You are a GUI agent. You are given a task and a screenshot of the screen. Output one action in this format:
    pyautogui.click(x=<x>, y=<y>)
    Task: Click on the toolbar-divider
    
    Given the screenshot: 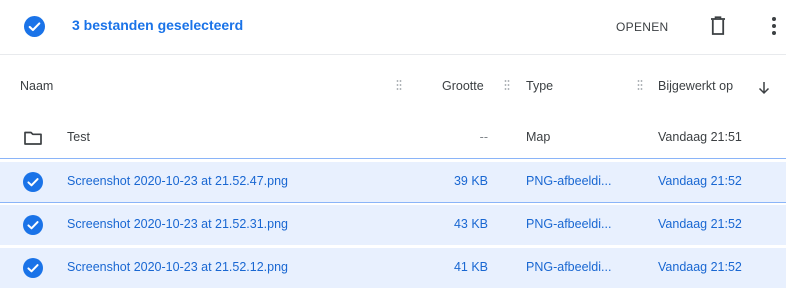 What is the action you would take?
    pyautogui.click(x=393, y=54)
    